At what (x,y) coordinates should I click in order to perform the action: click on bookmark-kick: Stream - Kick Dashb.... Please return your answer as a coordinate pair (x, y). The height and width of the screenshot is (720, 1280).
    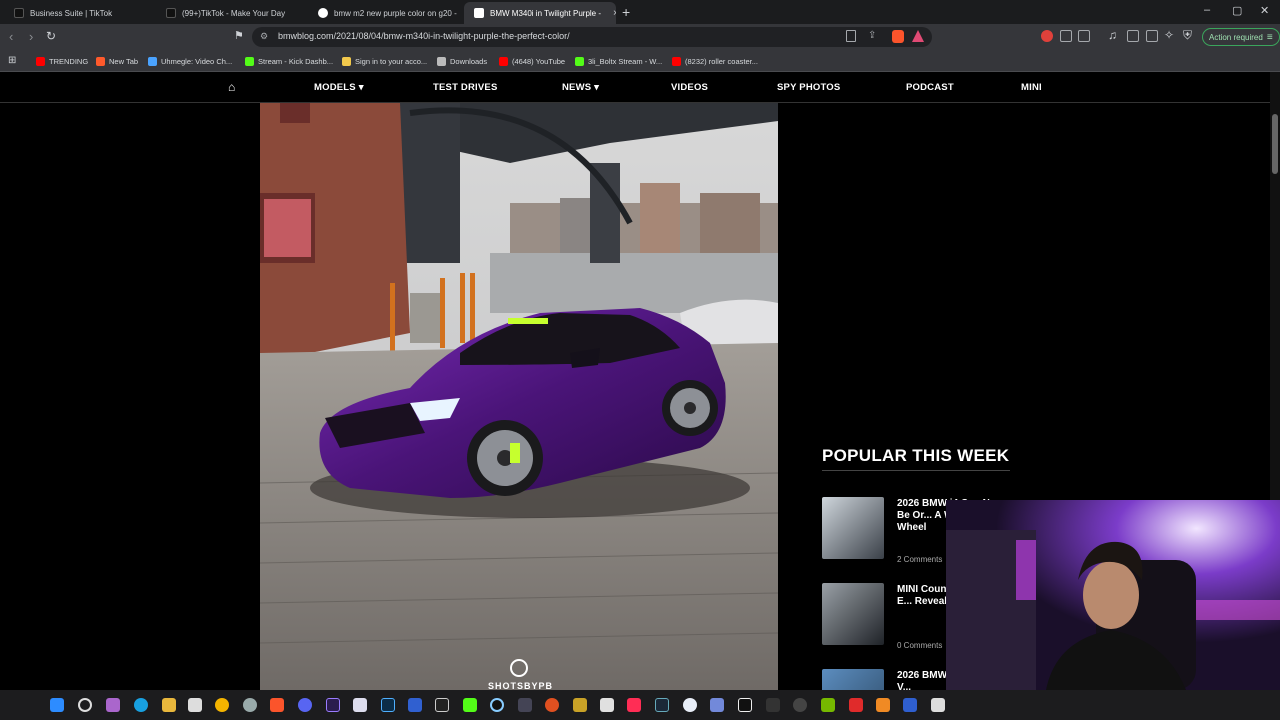
    Looking at the image, I should click on (289, 61).